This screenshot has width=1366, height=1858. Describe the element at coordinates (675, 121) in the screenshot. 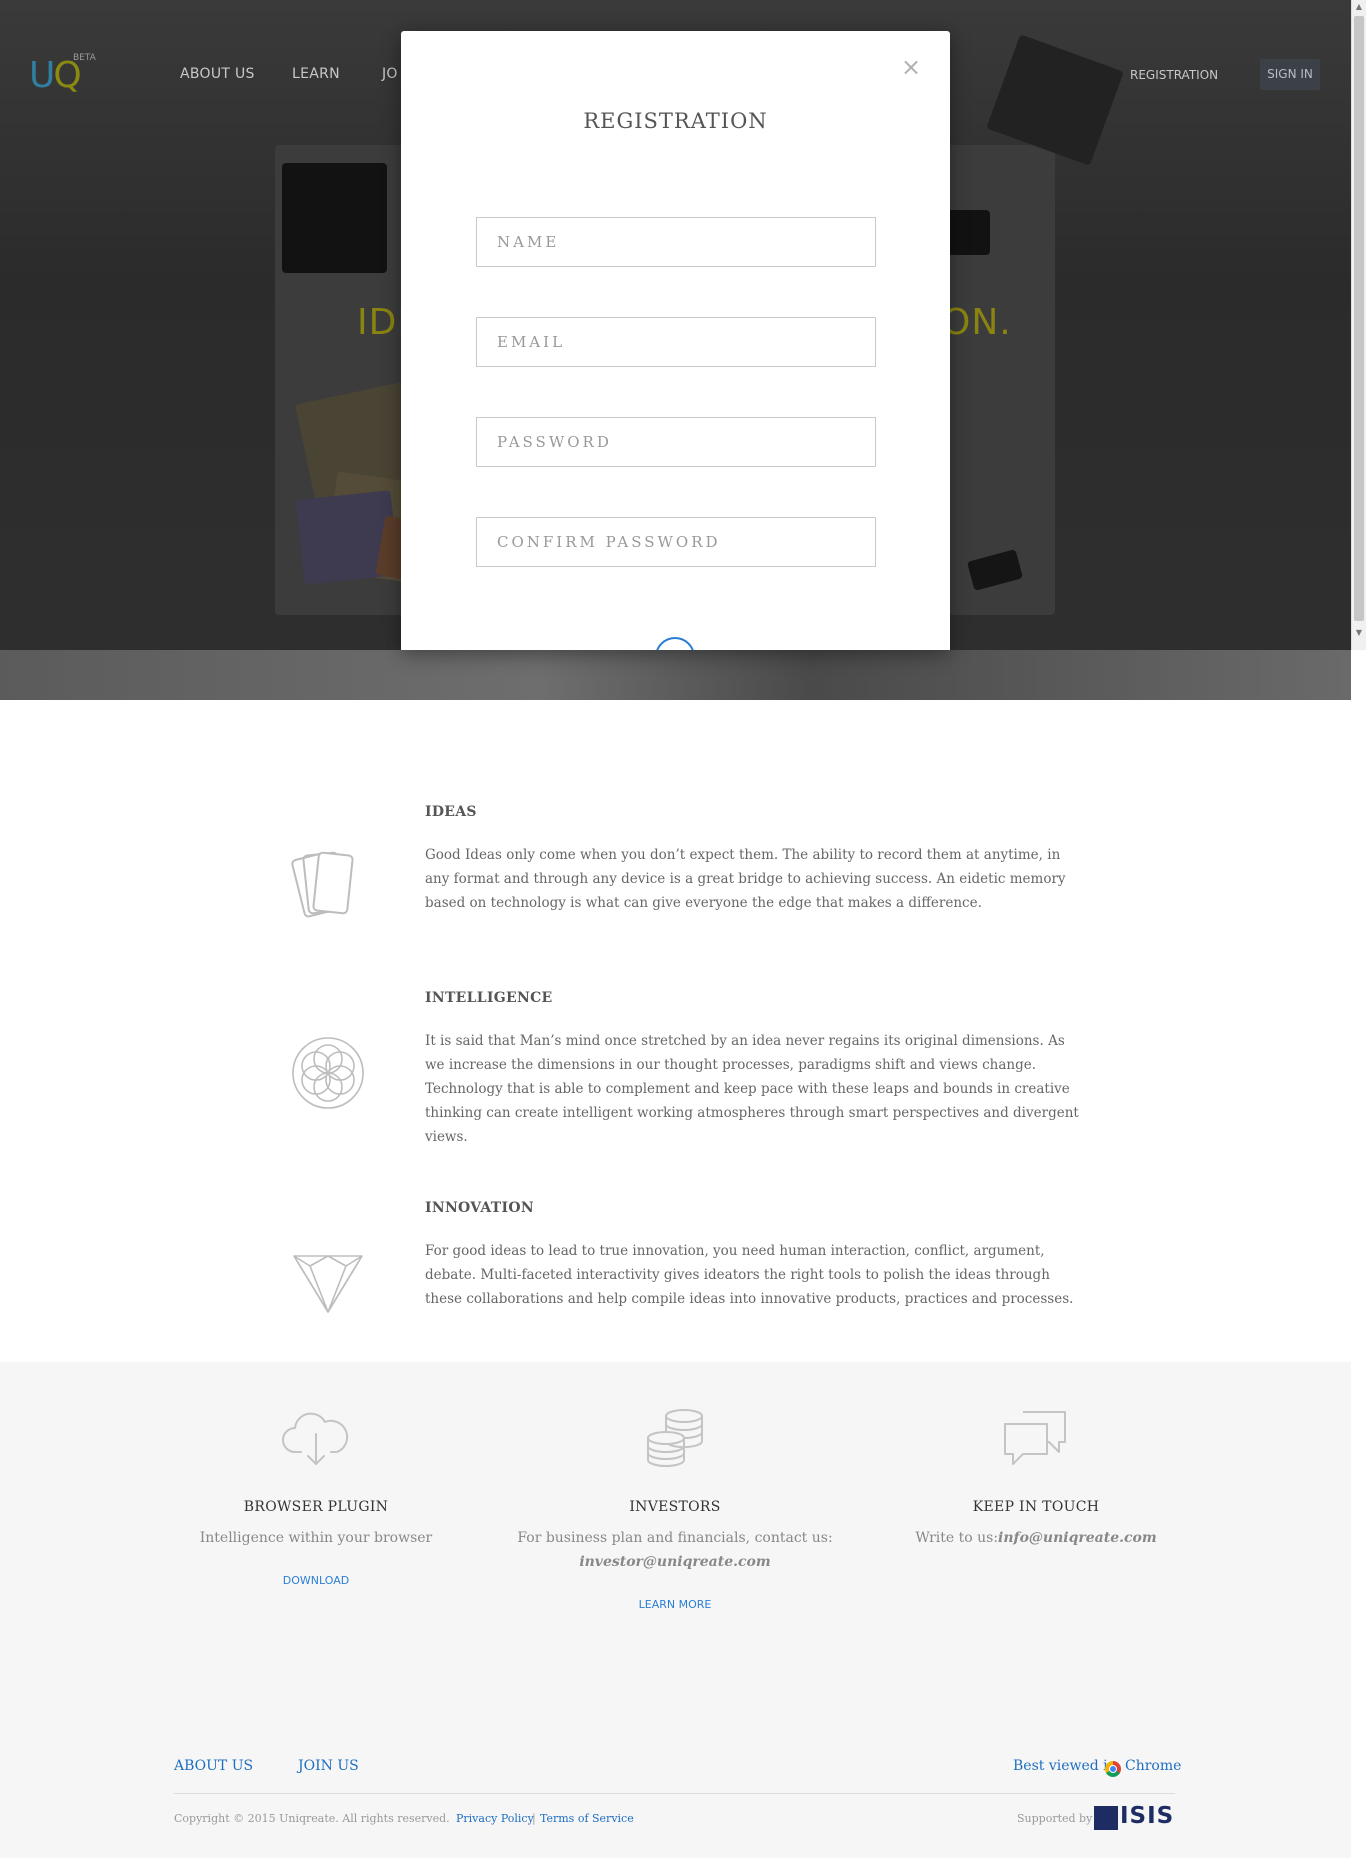

I see `modal-title: REGISTRATION` at that location.